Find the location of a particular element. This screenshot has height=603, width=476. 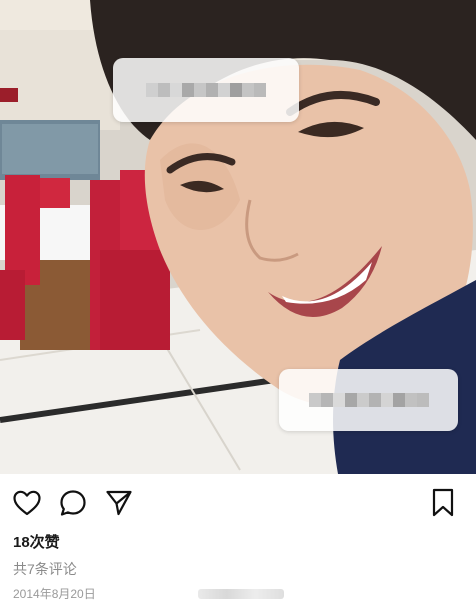

paper-plane-icon is located at coordinates (119, 503).